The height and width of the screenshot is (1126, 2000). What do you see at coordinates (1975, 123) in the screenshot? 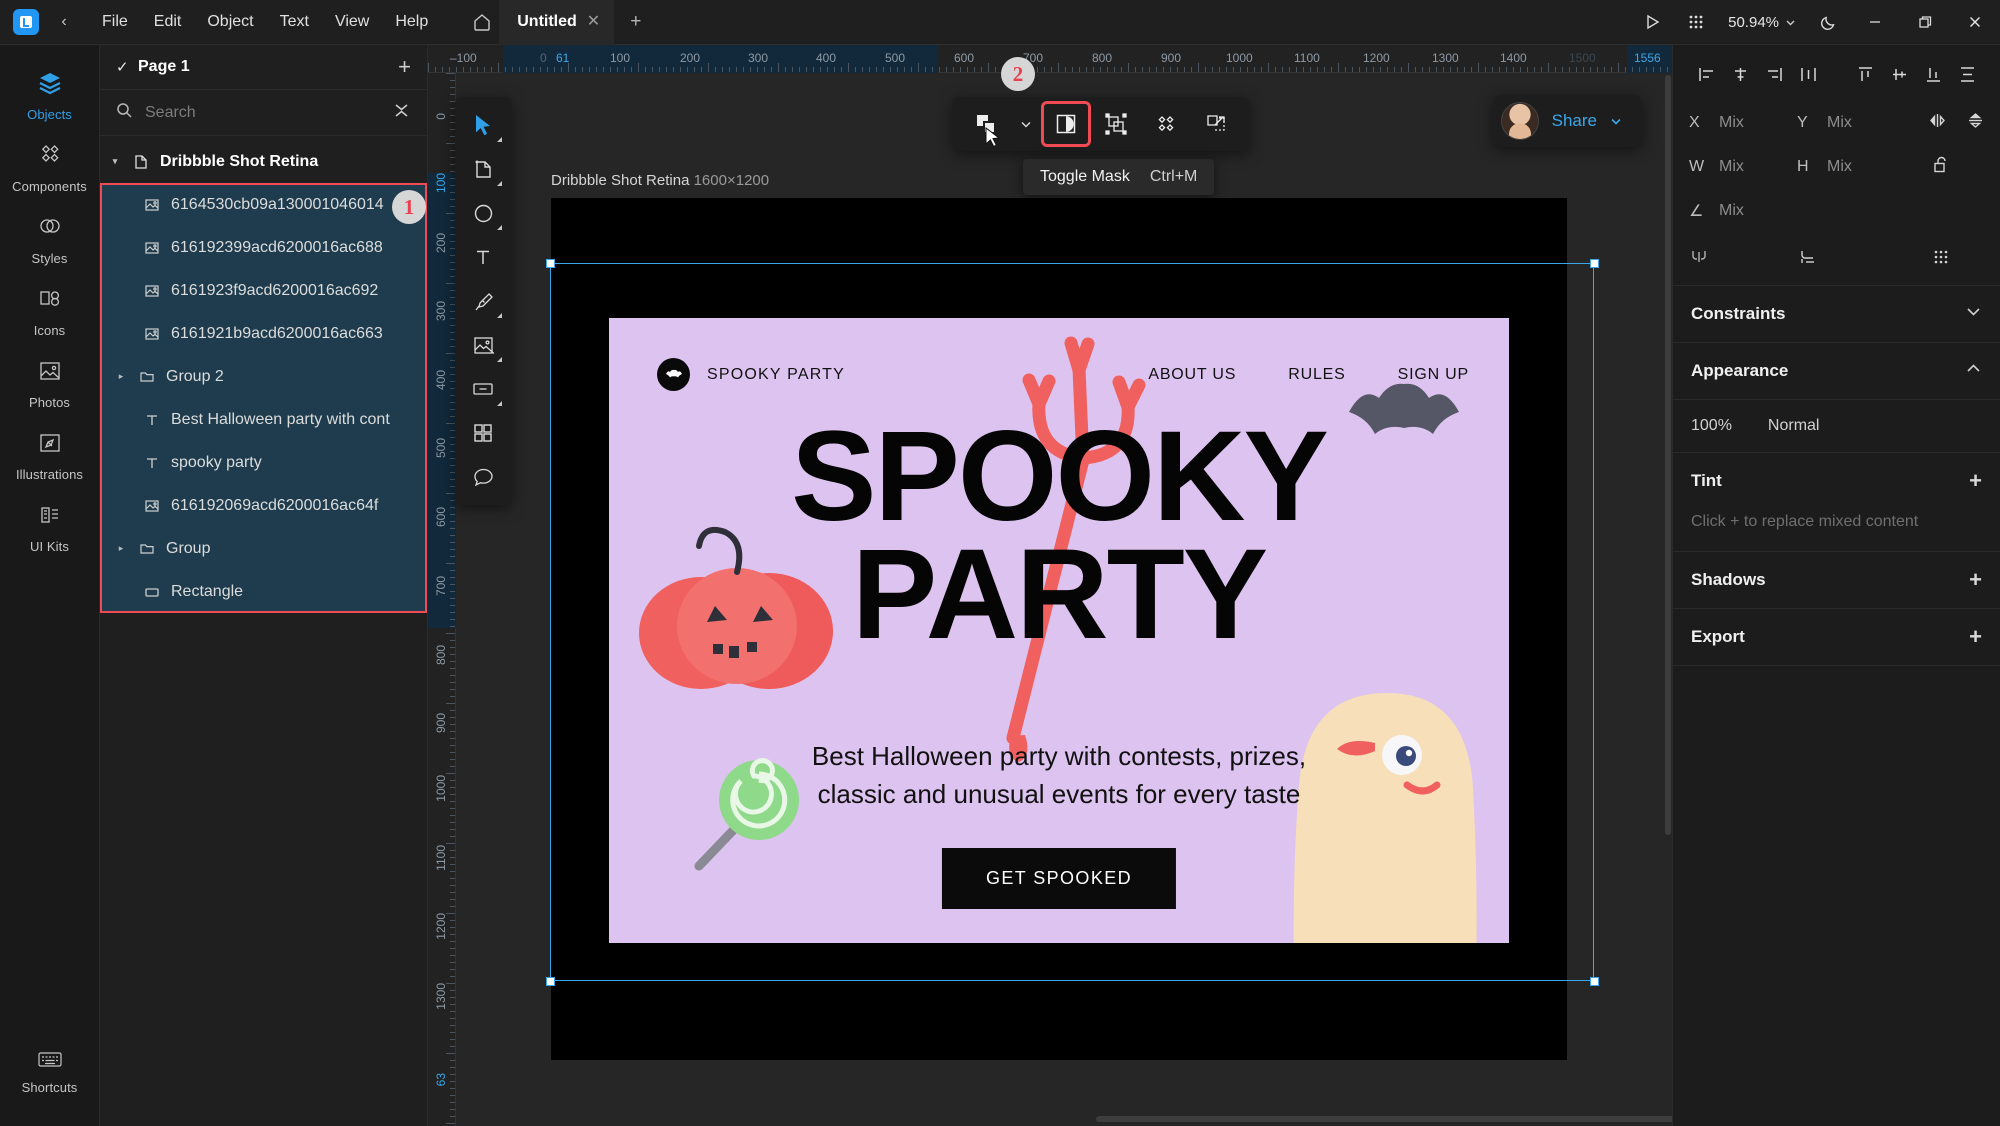
I see `flip-vertical-icon` at bounding box center [1975, 123].